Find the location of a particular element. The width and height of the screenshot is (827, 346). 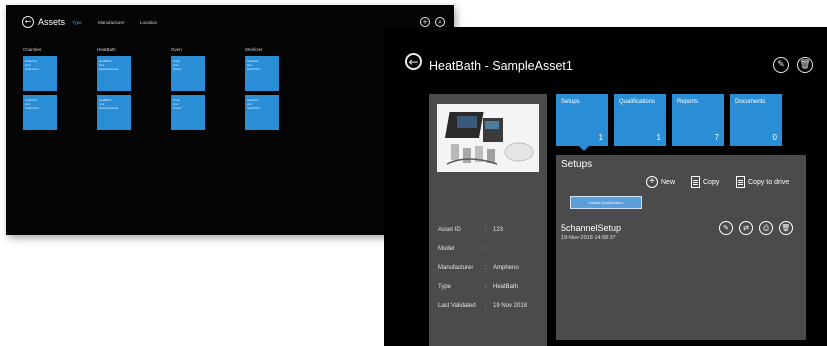

asset-tile: Oven Amr Oven2 is located at coordinates (188, 112).